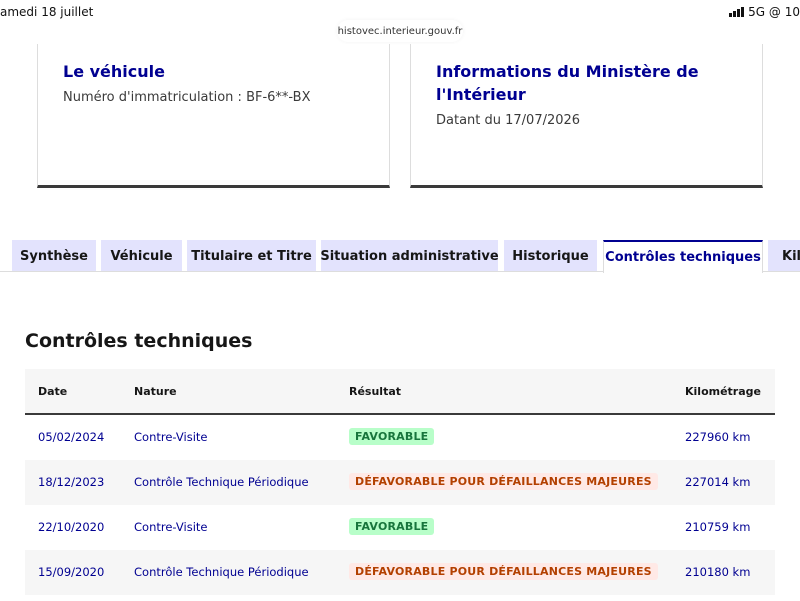 The width and height of the screenshot is (800, 601). What do you see at coordinates (508, 120) in the screenshot?
I see `ministry-date: Datant du 17/07/2026` at bounding box center [508, 120].